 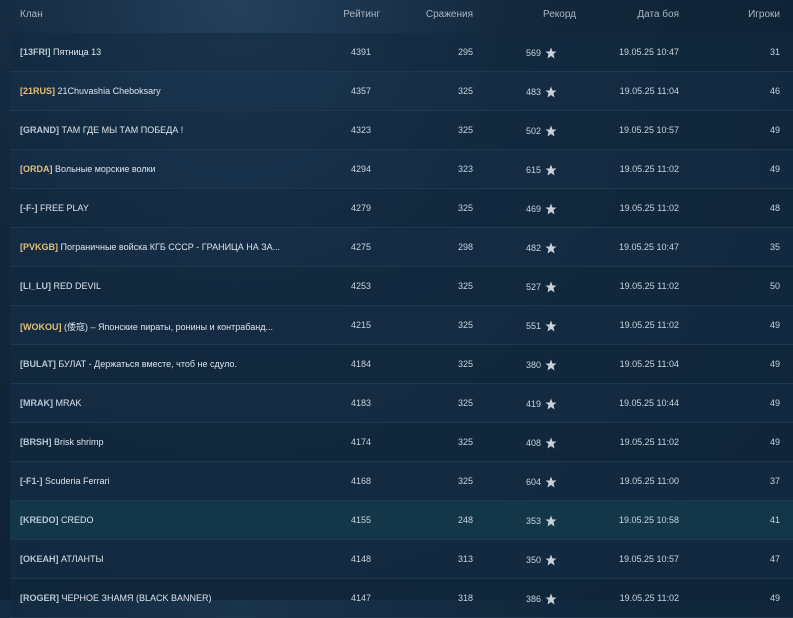 I want to click on table-row: [KREDO] CREDO 4155 248 353 19.05.25 10:58 41, so click(x=401, y=520).